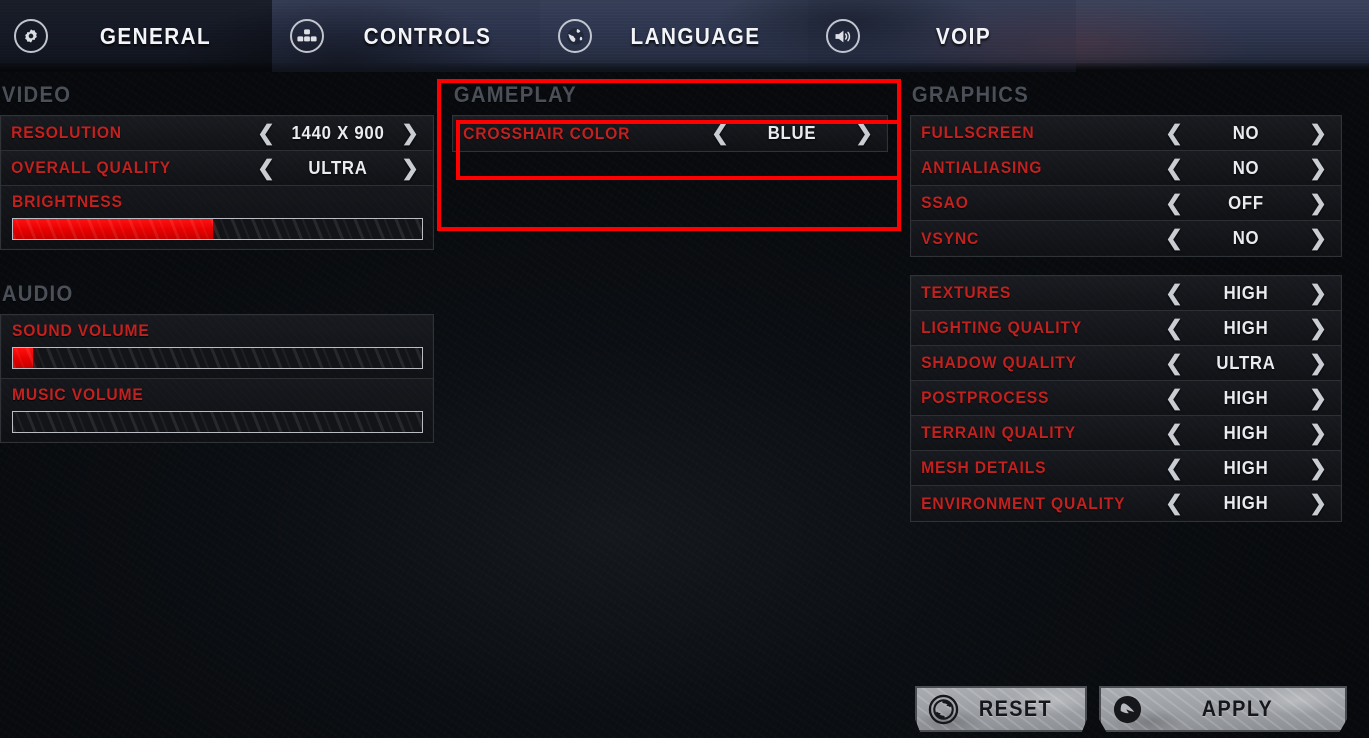  I want to click on setting-label-postprocess: POSTPROCESS, so click(985, 397).